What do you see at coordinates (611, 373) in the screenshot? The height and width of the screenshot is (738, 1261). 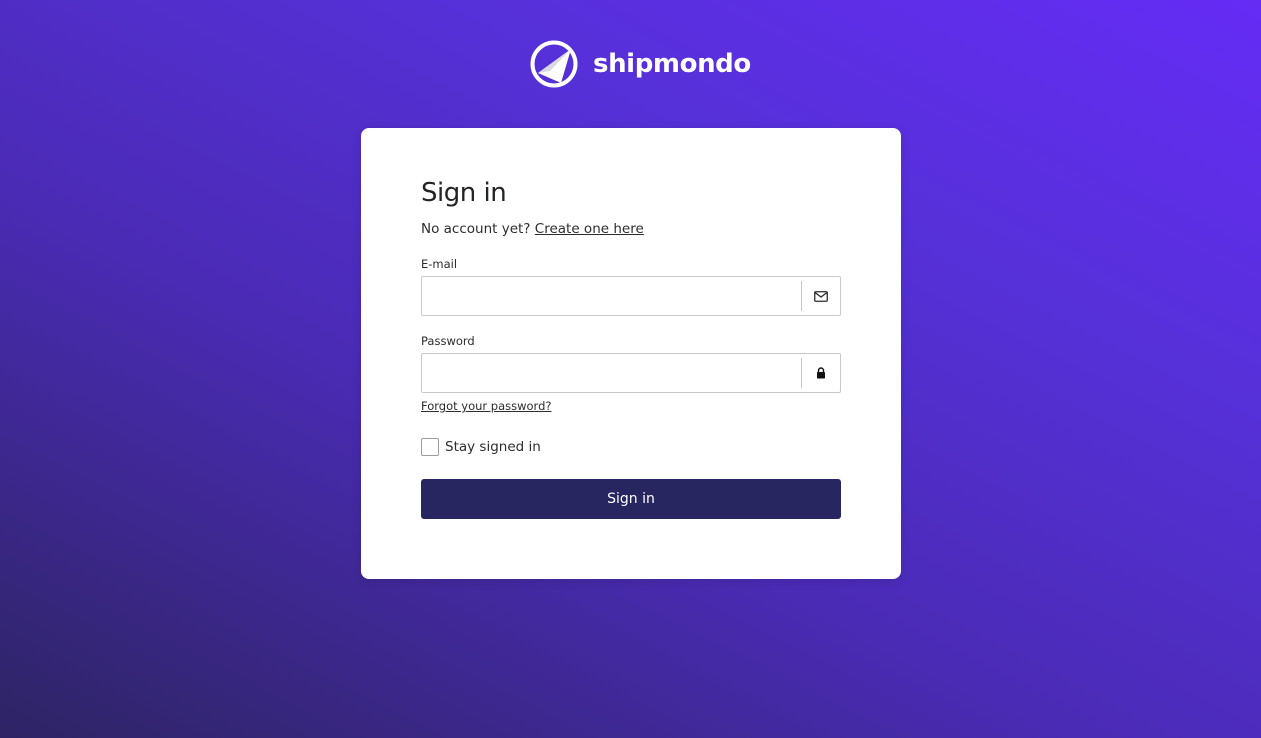 I see `password-field` at bounding box center [611, 373].